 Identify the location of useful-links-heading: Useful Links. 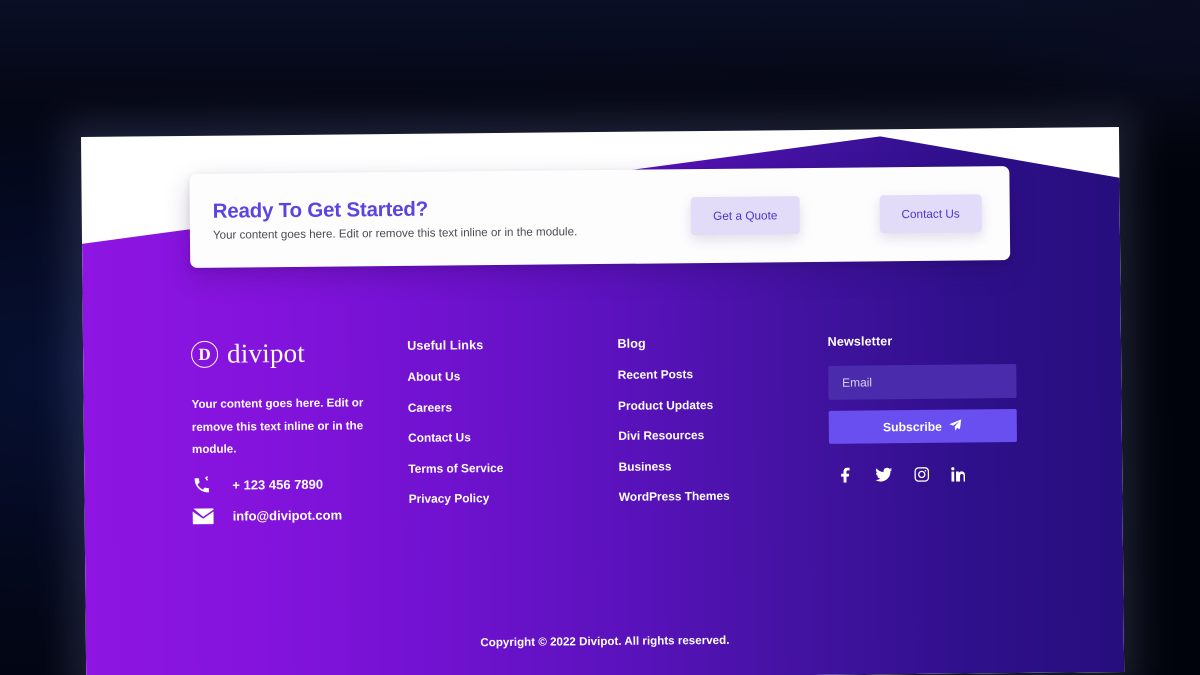
(445, 345).